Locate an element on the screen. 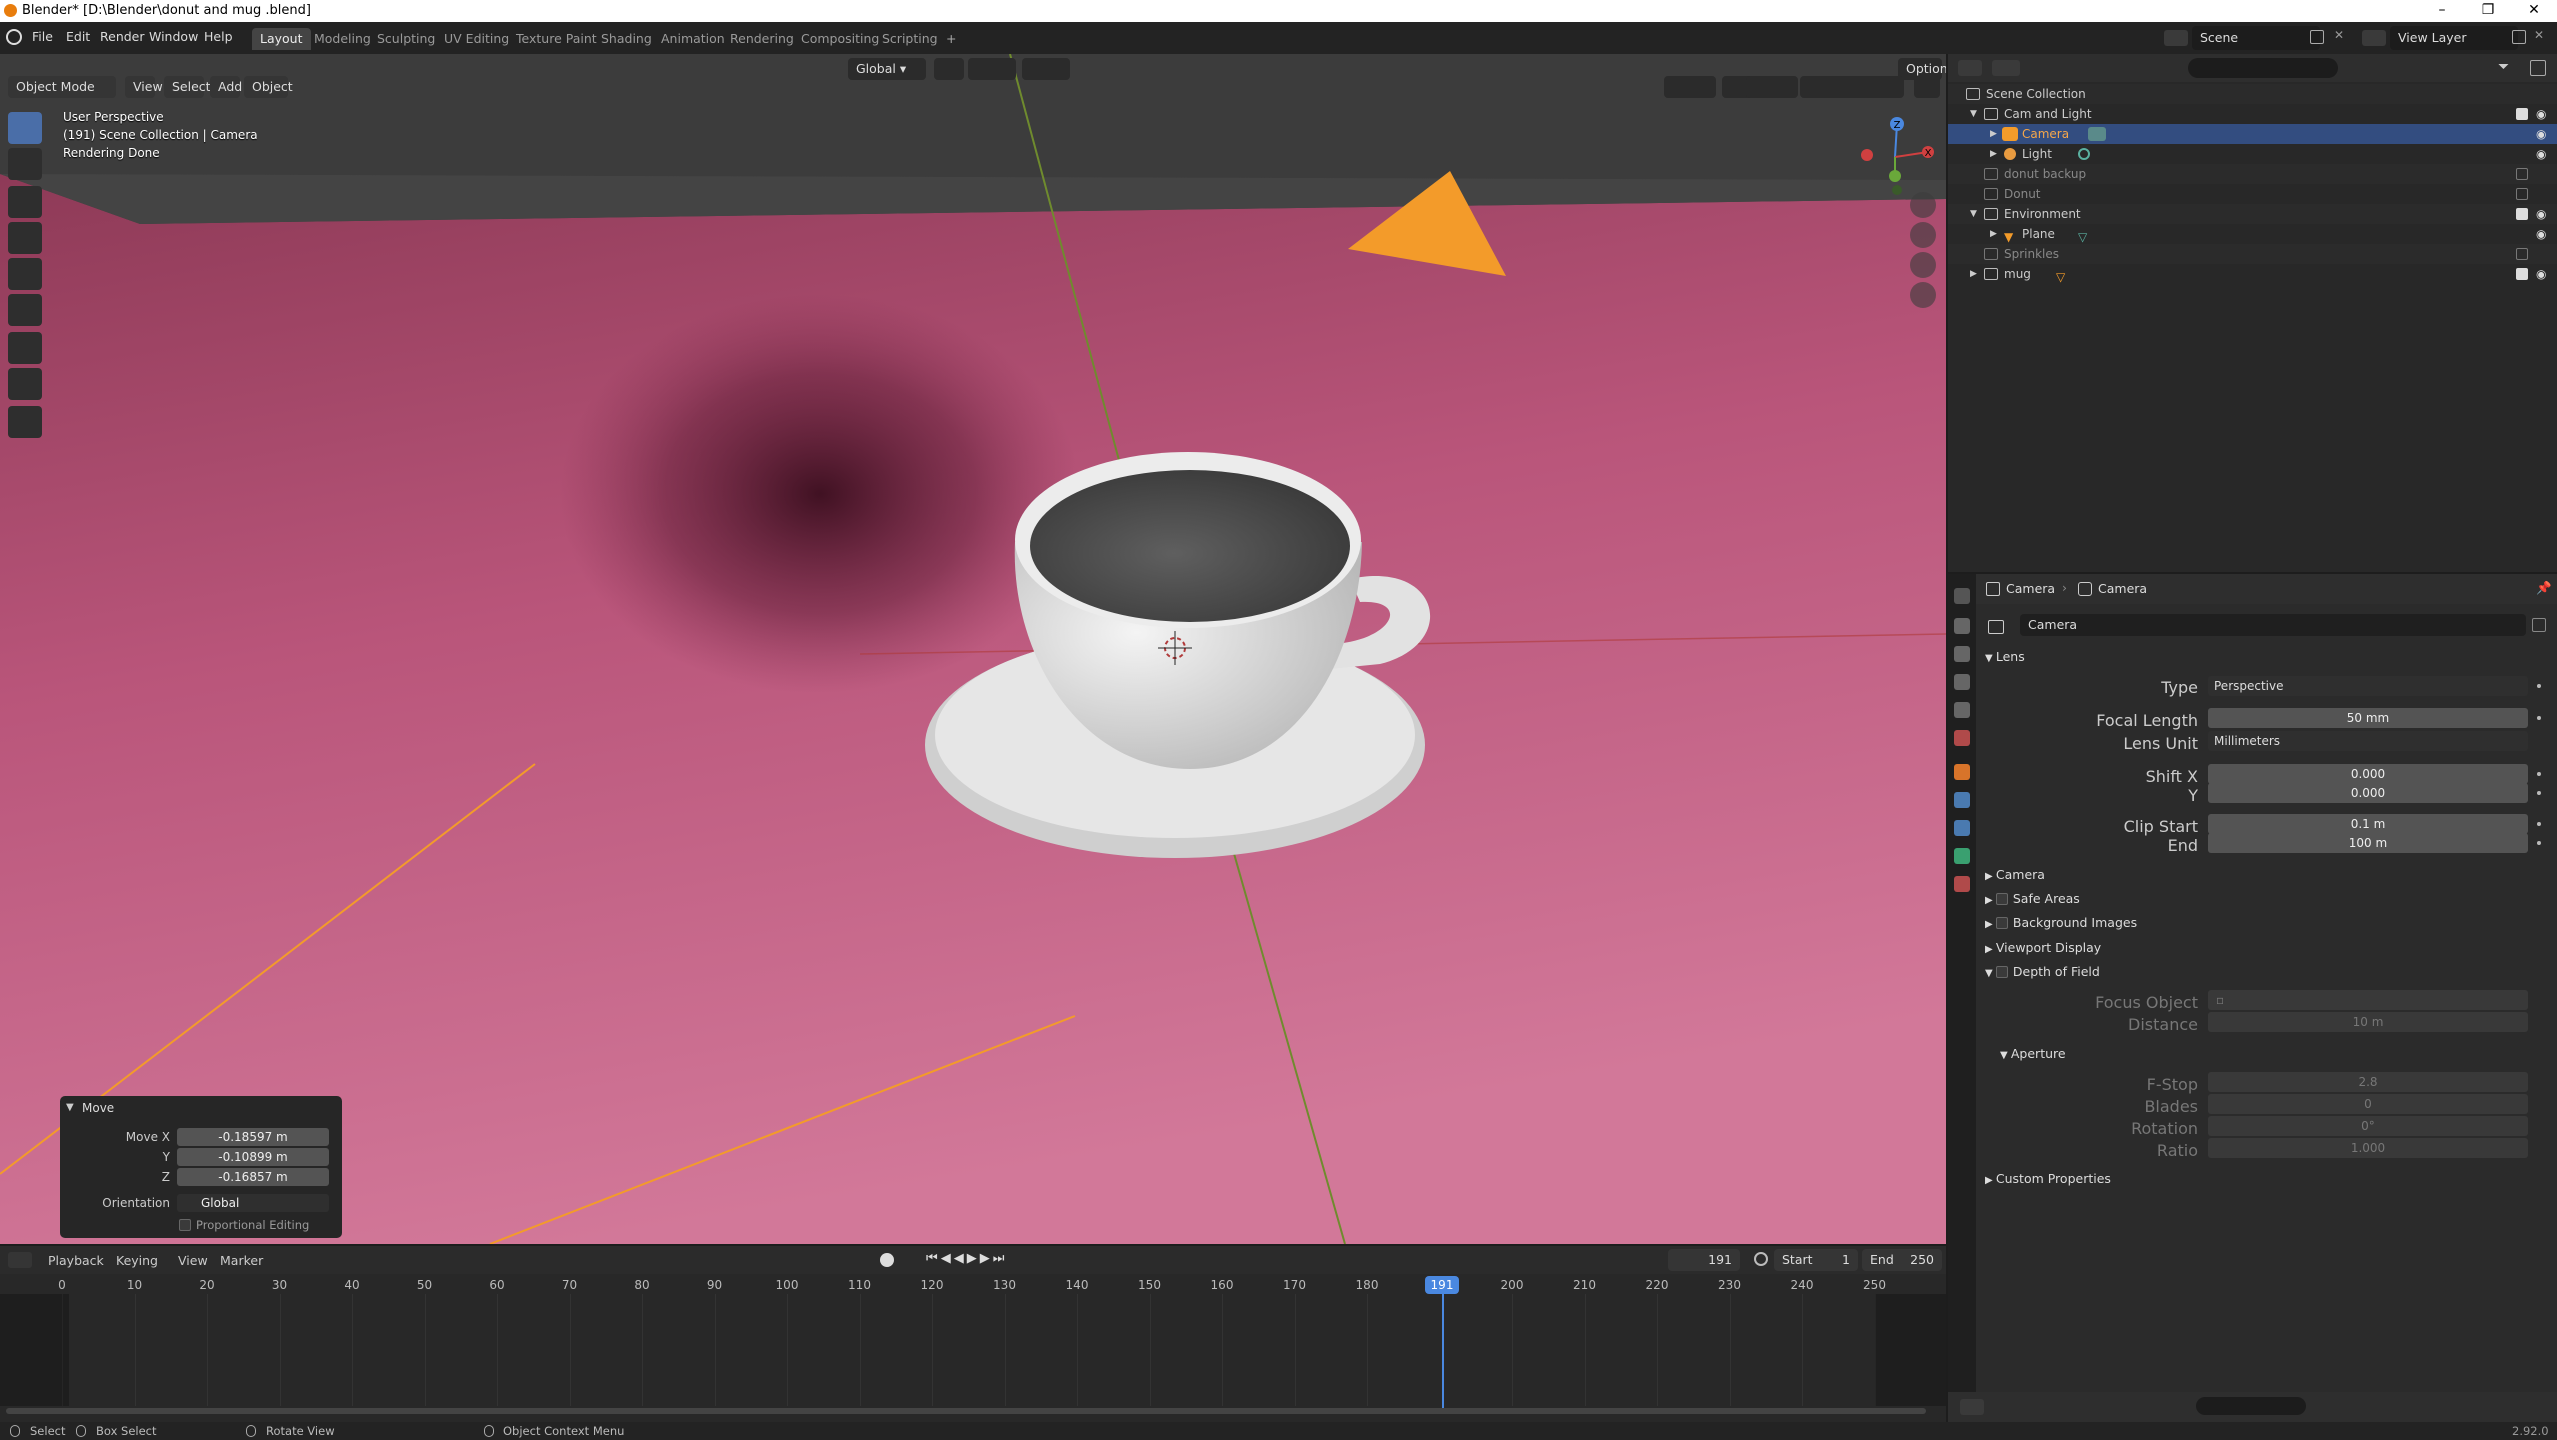 Image resolution: width=2557 pixels, height=1440 pixels. cursor-tool is located at coordinates (25, 164).